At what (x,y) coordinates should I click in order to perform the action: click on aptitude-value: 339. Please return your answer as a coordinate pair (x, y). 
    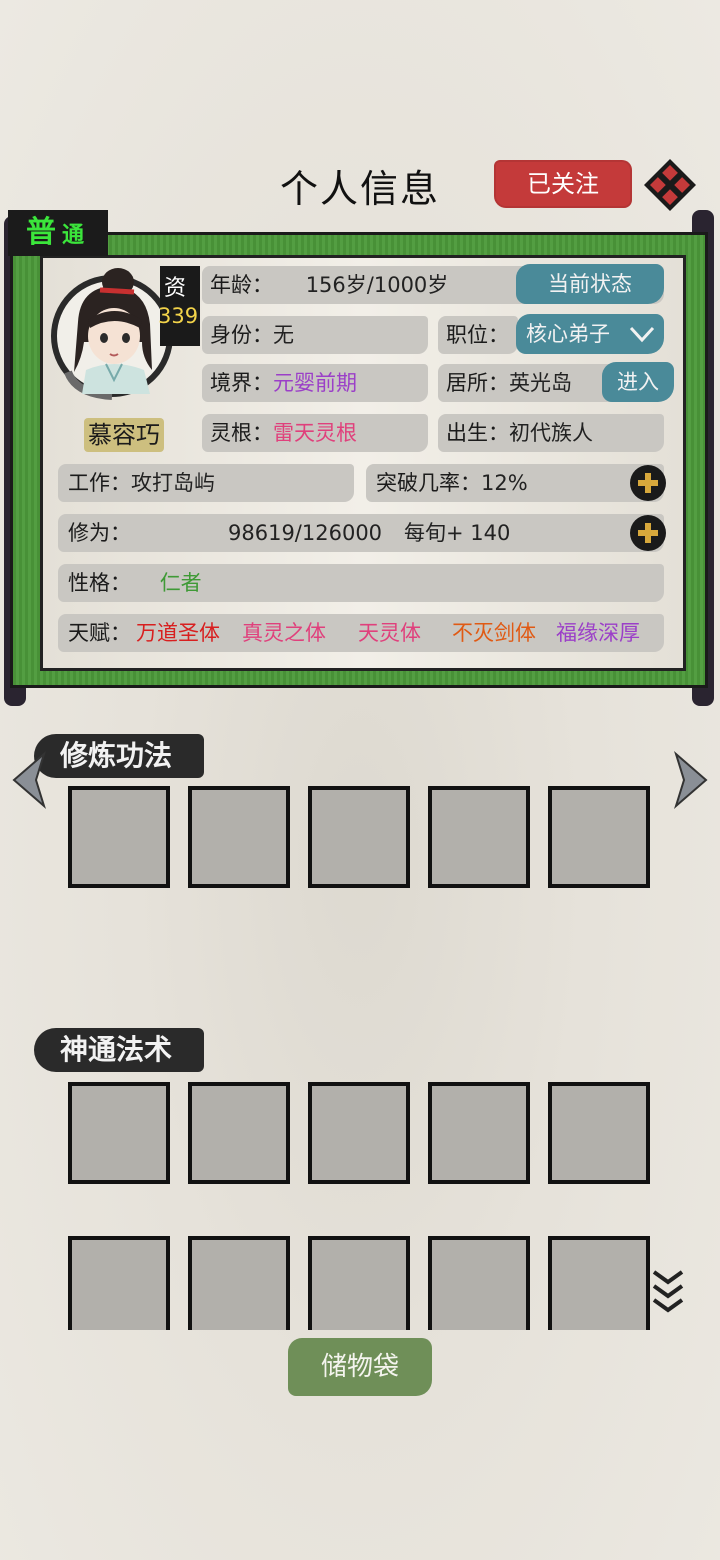
    Looking at the image, I should click on (178, 316).